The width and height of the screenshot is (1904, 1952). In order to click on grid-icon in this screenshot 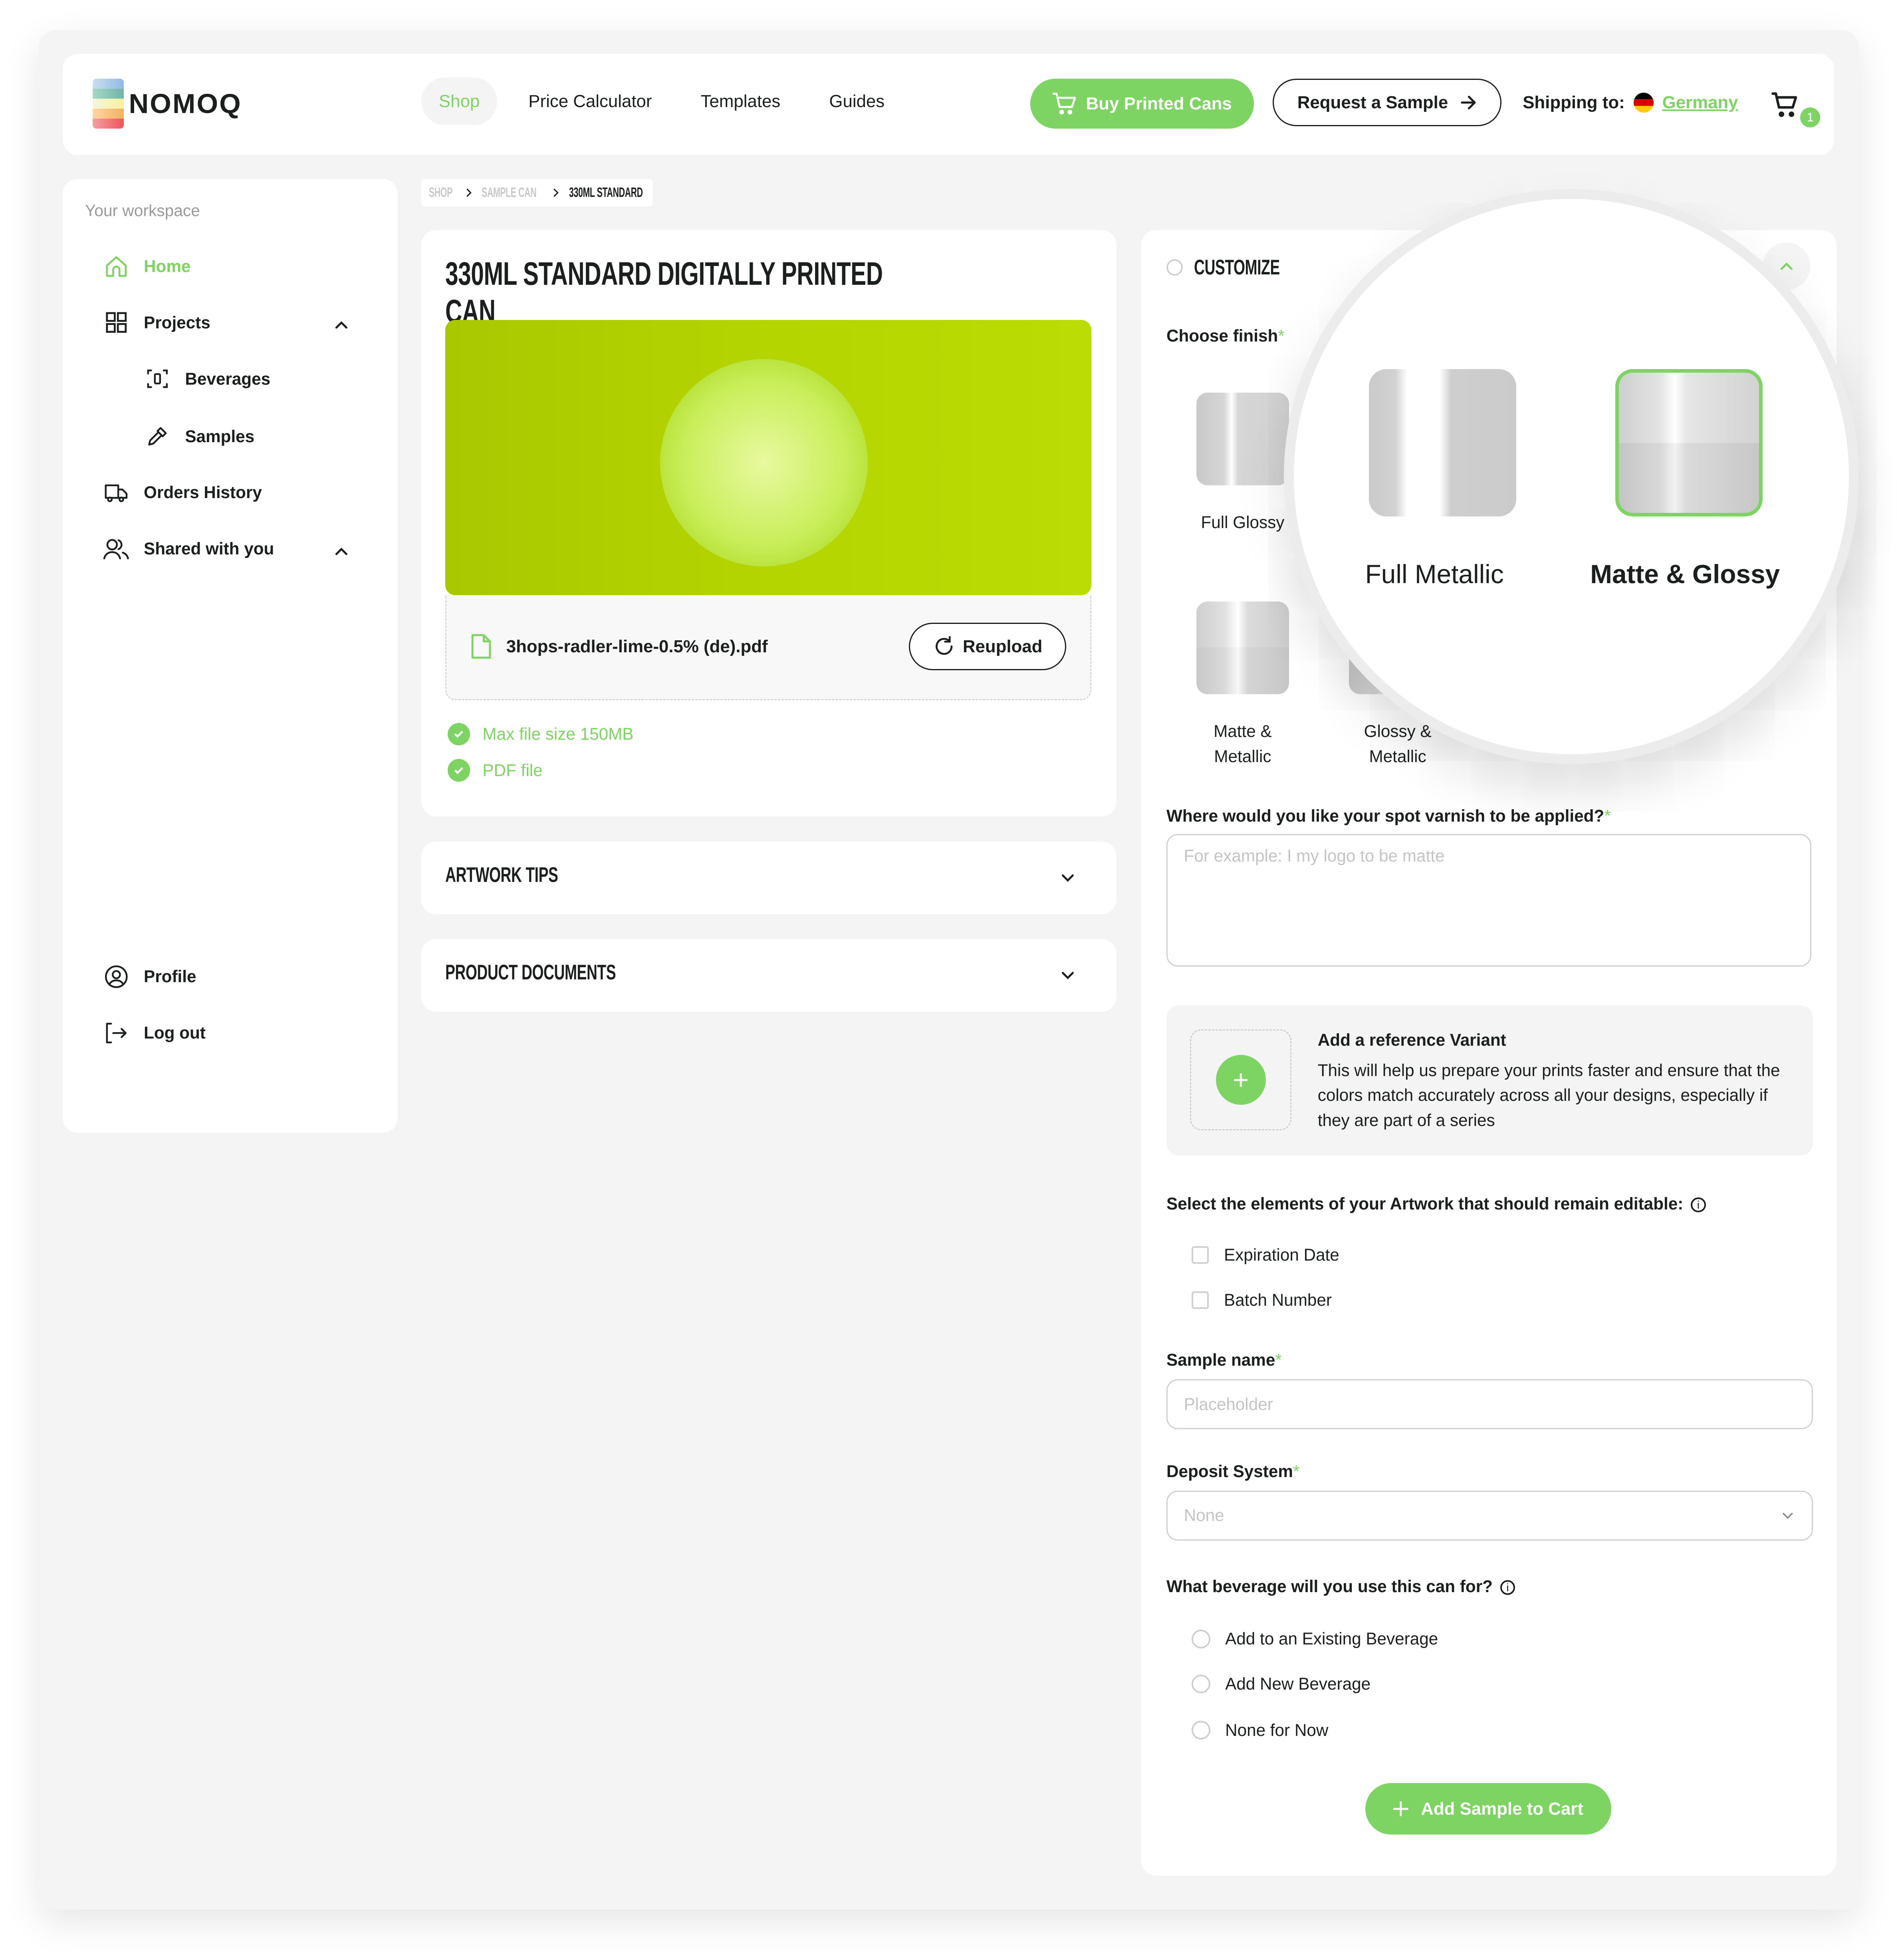, I will do `click(116, 322)`.